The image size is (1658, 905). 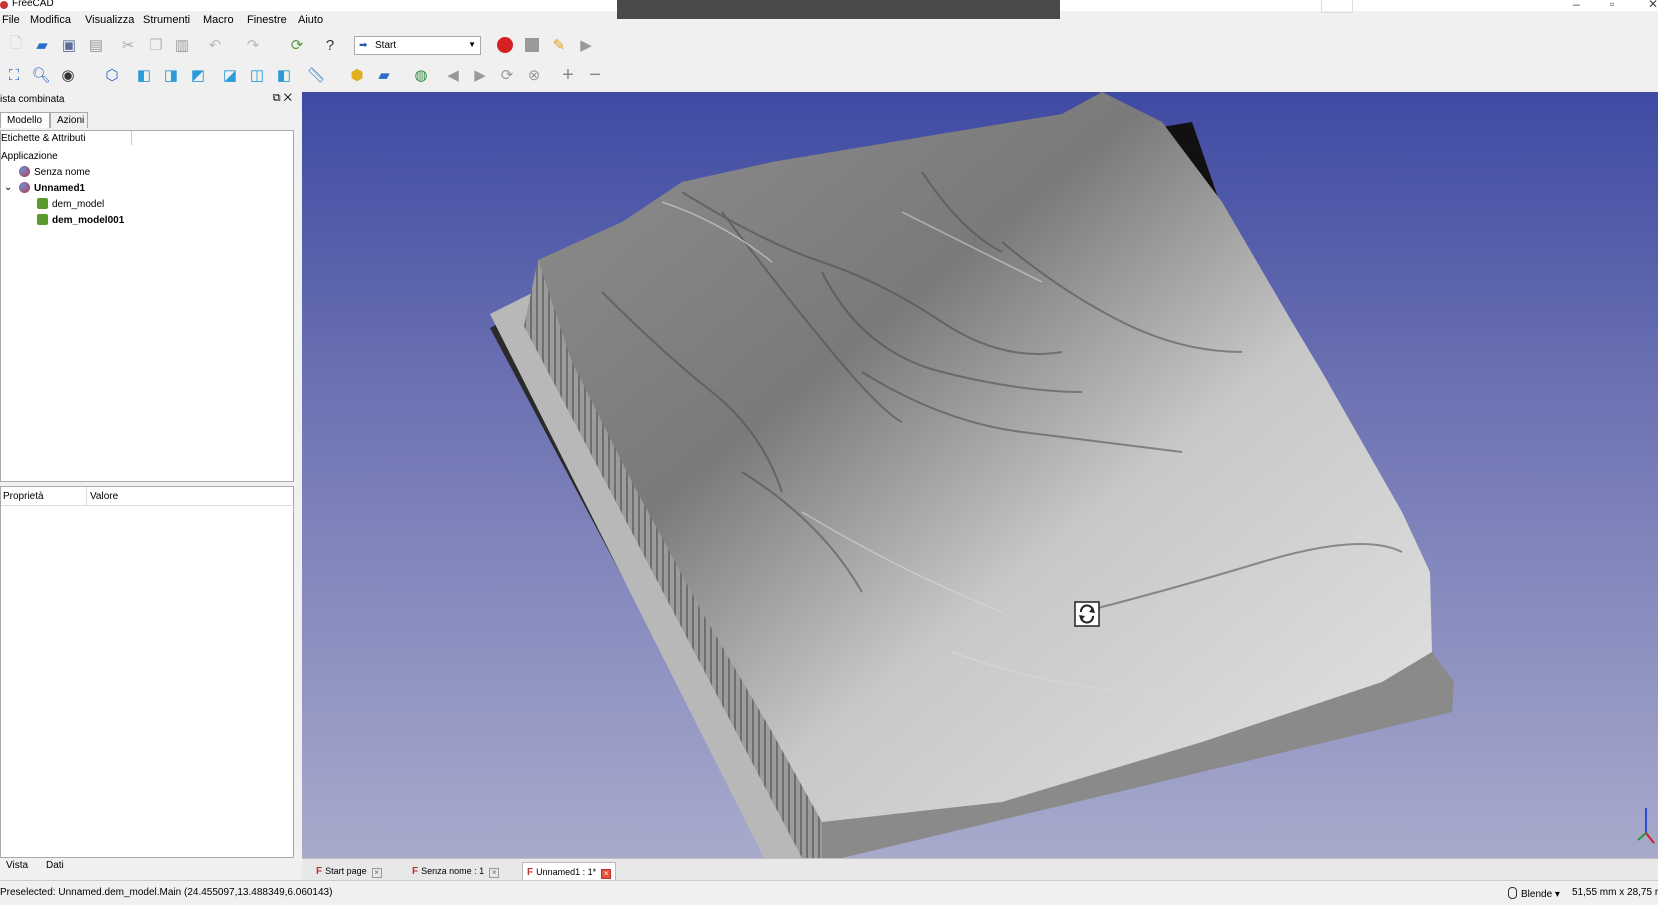 I want to click on refresh-icon: ⟳, so click(x=297, y=45).